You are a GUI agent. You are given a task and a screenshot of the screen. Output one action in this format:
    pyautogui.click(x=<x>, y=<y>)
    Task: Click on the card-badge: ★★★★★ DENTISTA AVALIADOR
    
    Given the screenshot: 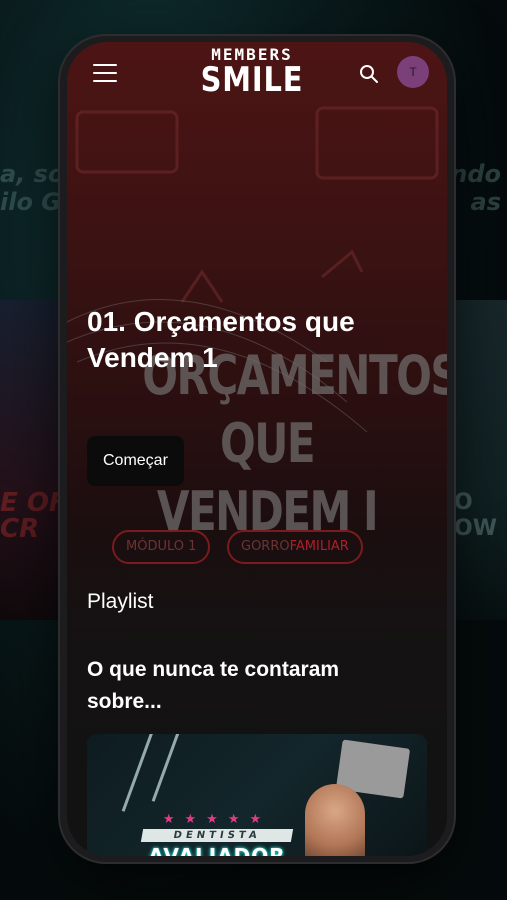 What is the action you would take?
    pyautogui.click(x=217, y=834)
    